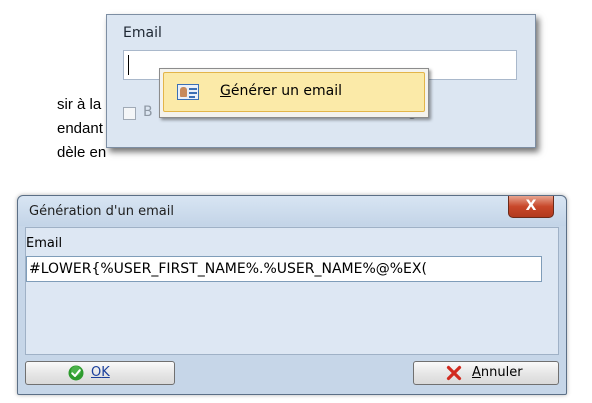  What do you see at coordinates (44, 243) in the screenshot?
I see `dialog-email-label: Email` at bounding box center [44, 243].